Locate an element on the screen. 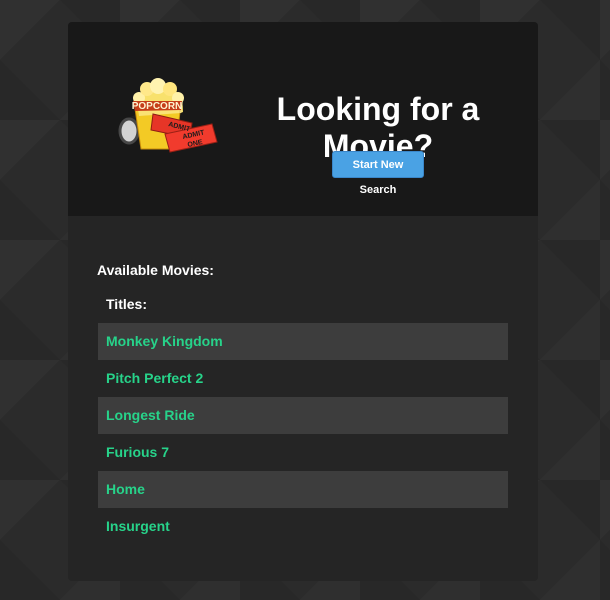 Image resolution: width=610 pixels, height=600 pixels. movie-list-item: Home is located at coordinates (303, 489).